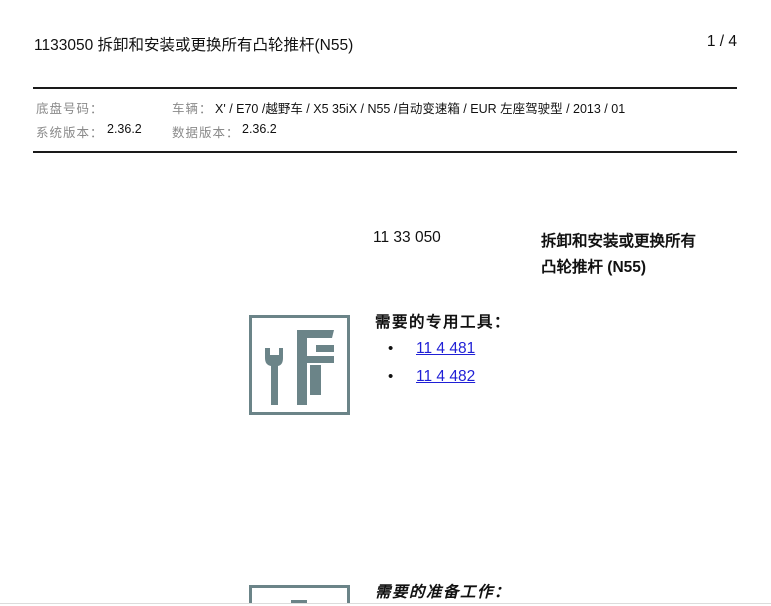  I want to click on system-version-value: 2.36.2, so click(124, 129).